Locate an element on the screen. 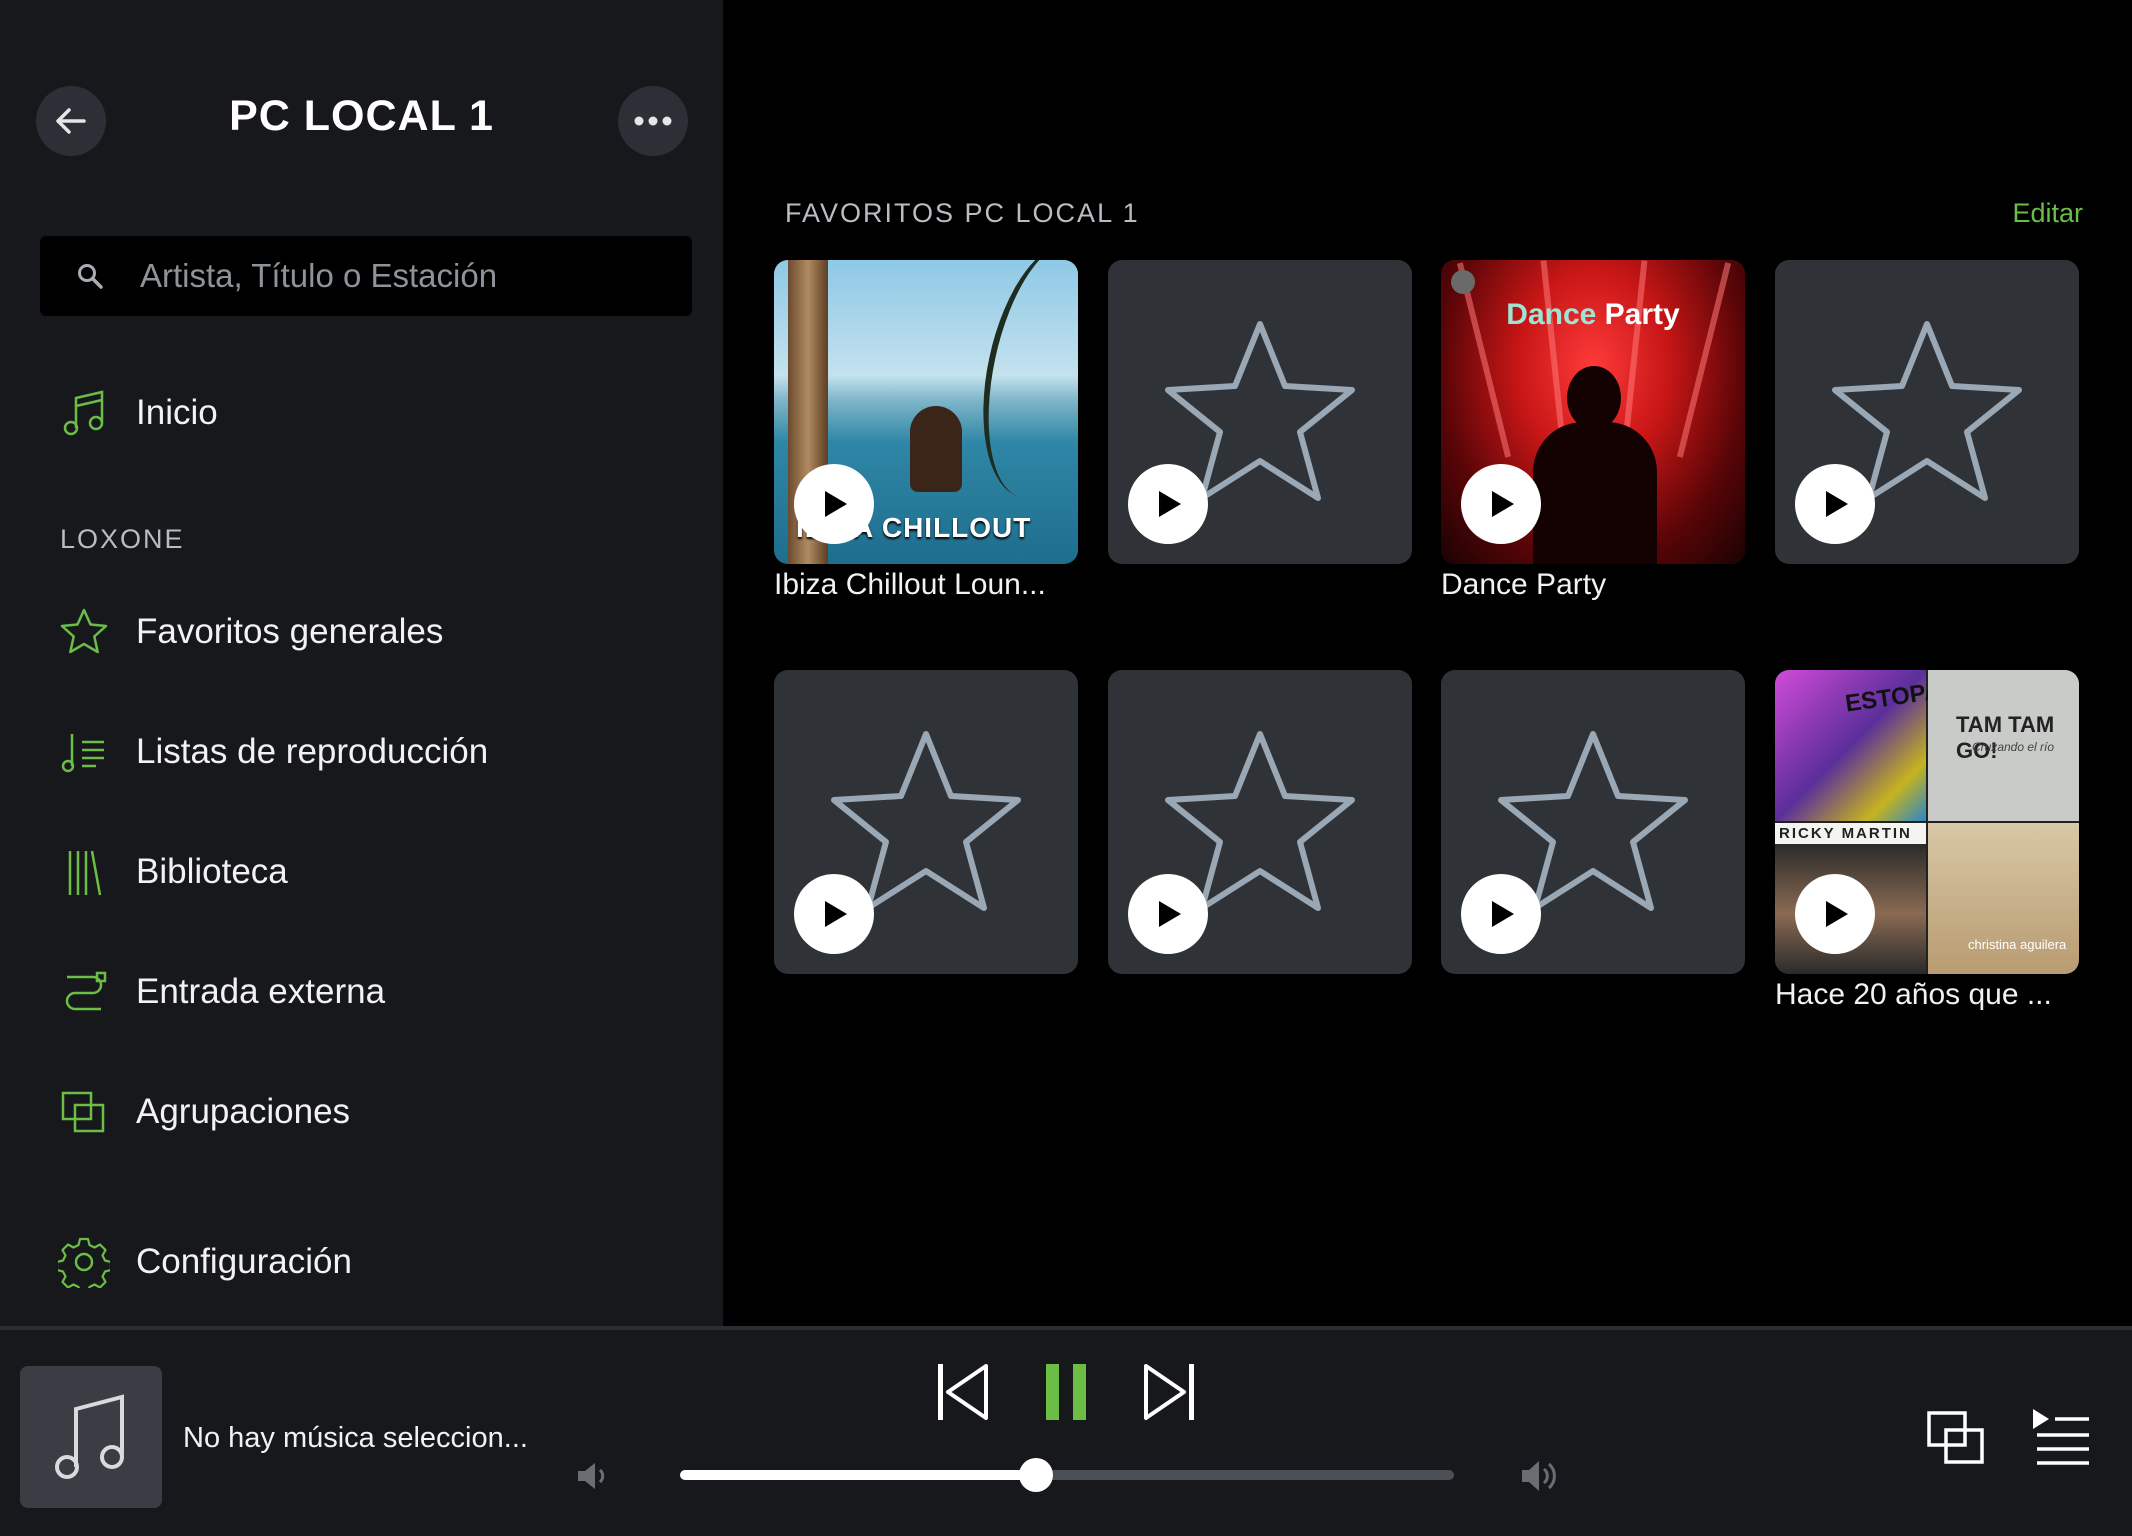 This screenshot has width=2132, height=1536. ellipsis-icon is located at coordinates (653, 121).